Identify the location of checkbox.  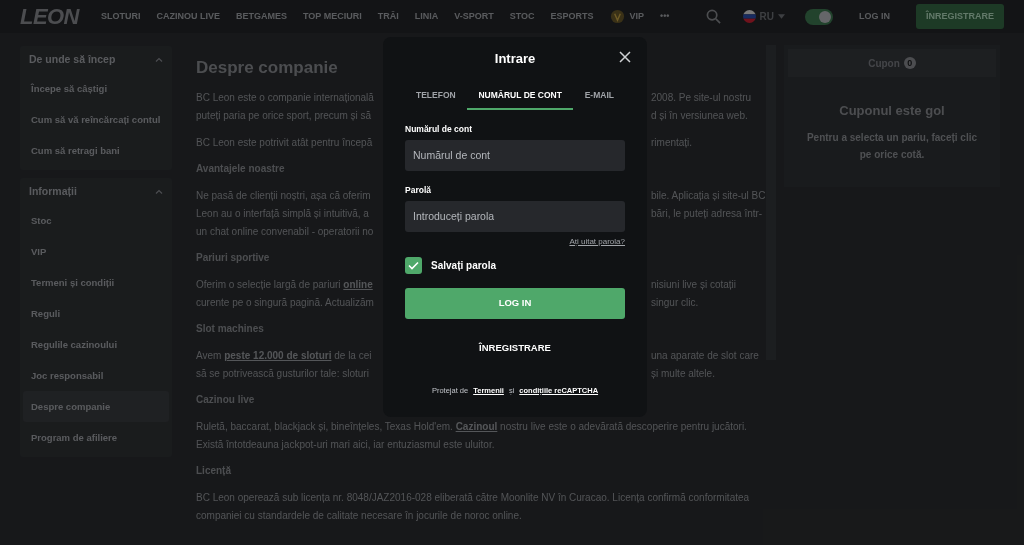
(413, 265).